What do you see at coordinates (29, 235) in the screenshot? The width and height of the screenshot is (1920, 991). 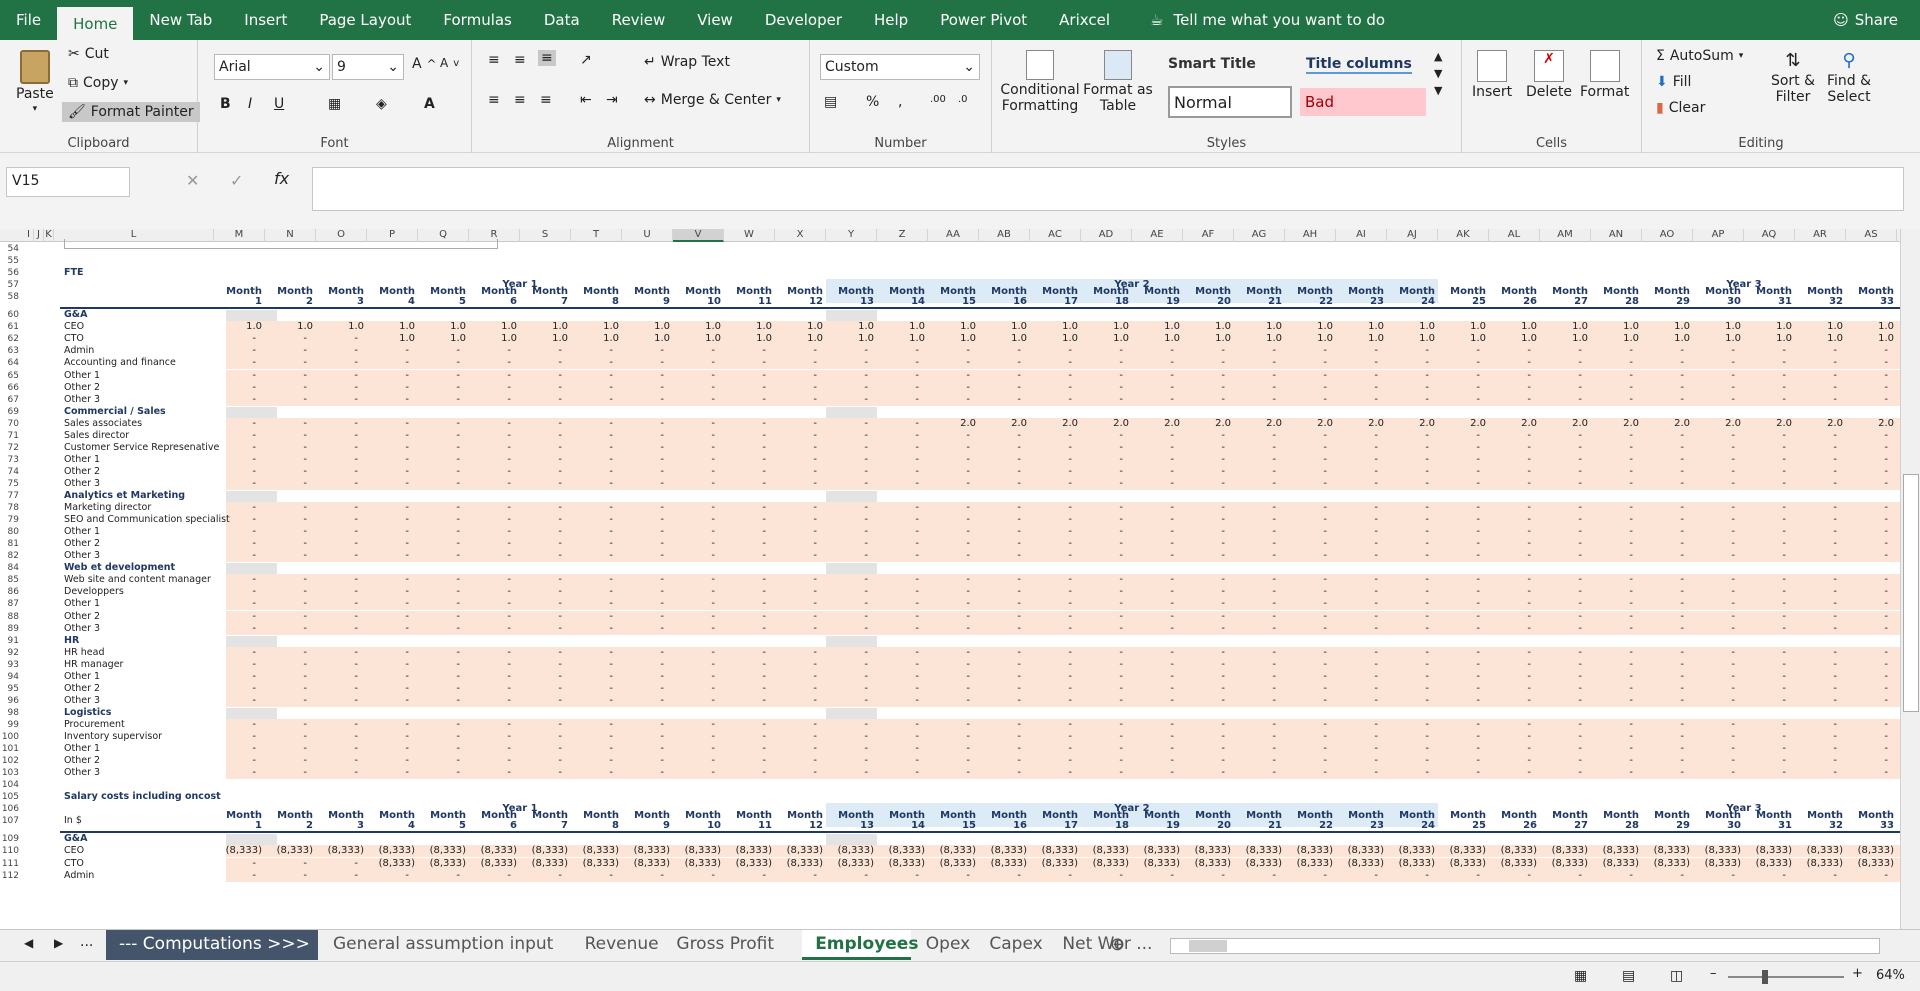 I see `col-header-I: I` at bounding box center [29, 235].